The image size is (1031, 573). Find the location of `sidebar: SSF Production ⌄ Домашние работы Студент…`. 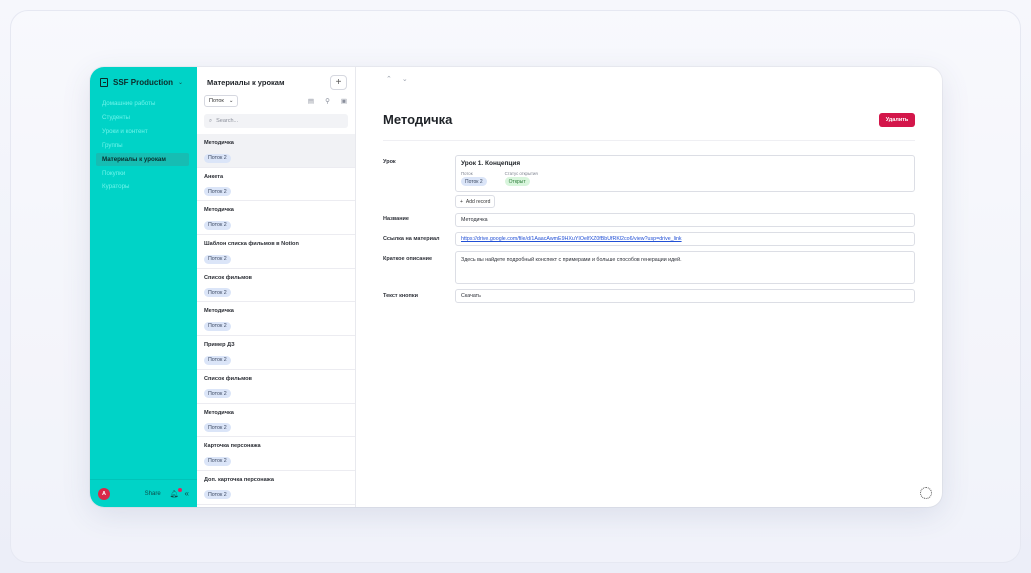

sidebar: SSF Production ⌄ Домашние работы Студент… is located at coordinates (143, 287).